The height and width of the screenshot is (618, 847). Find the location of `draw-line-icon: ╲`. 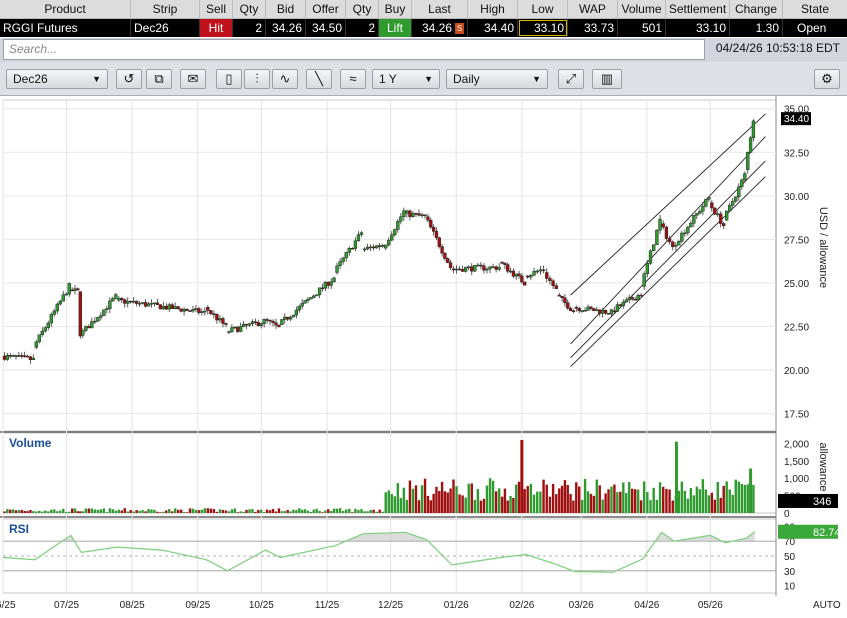

draw-line-icon: ╲ is located at coordinates (319, 79).